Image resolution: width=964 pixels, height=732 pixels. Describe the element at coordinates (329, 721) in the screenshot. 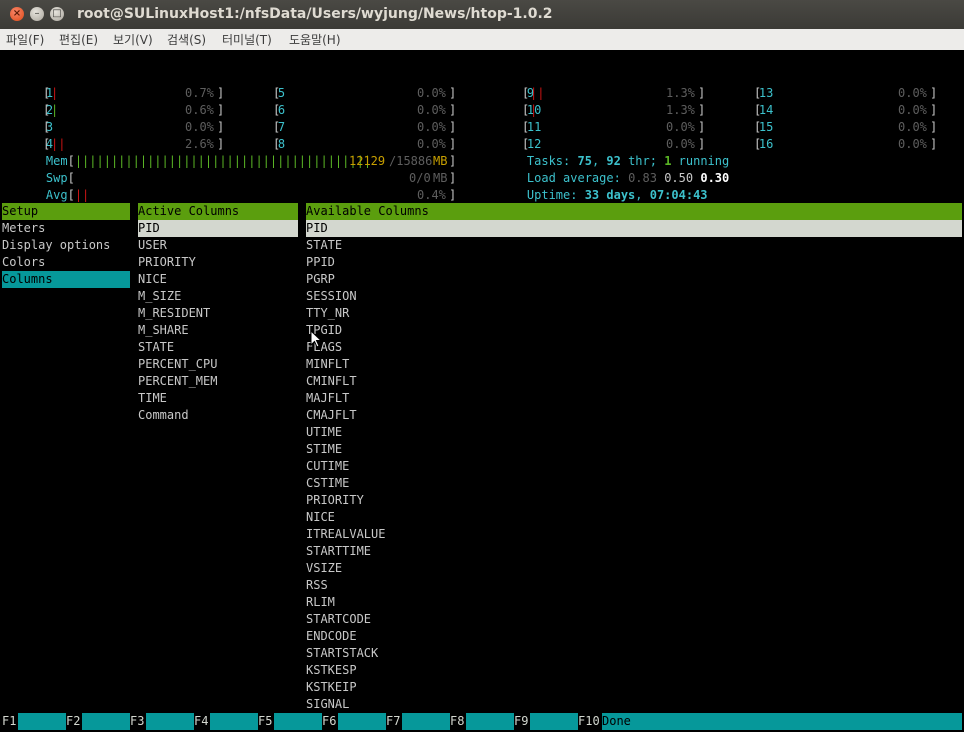

I see `fkey-f6: F6` at that location.